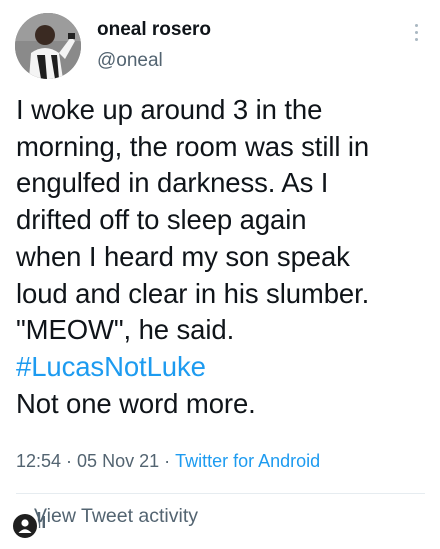 Image resolution: width=440 pixels, height=549 pixels. What do you see at coordinates (220, 493) in the screenshot?
I see `divider` at bounding box center [220, 493].